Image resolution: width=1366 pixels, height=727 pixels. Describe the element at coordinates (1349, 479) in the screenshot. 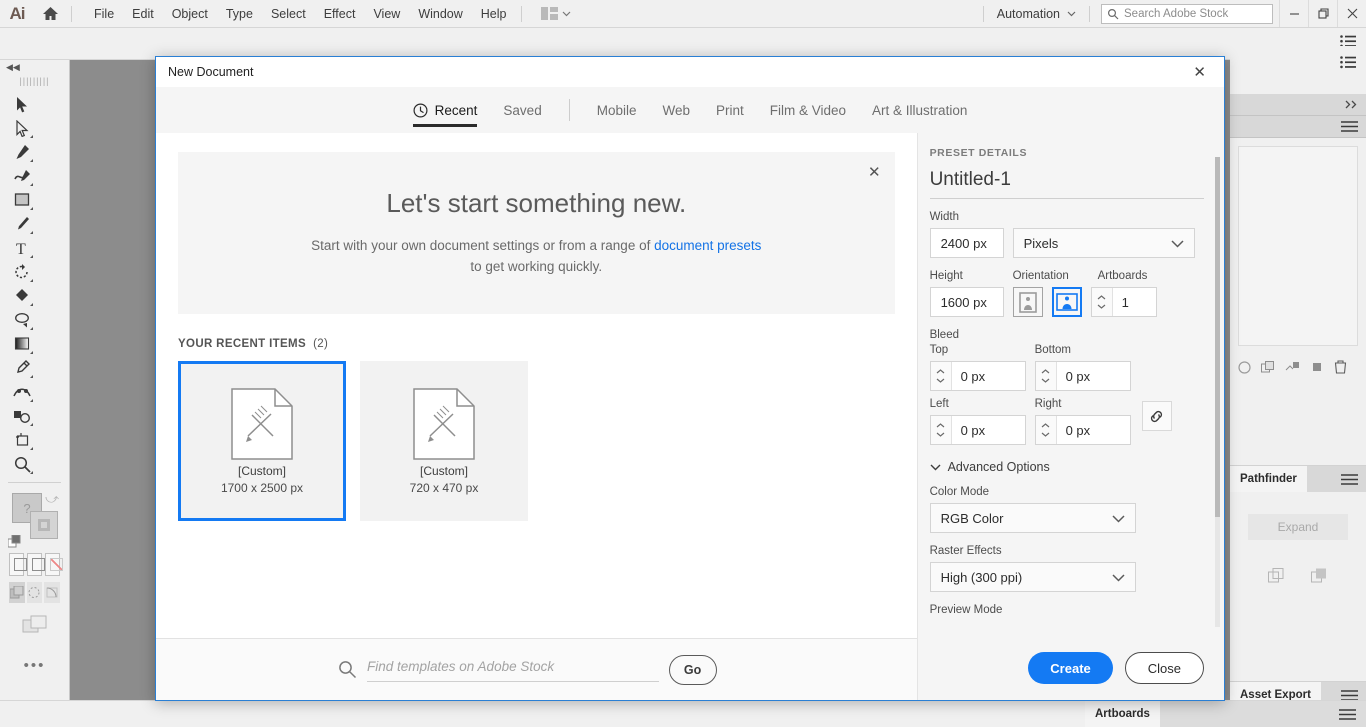

I see `pathfinder-menu-icon` at that location.